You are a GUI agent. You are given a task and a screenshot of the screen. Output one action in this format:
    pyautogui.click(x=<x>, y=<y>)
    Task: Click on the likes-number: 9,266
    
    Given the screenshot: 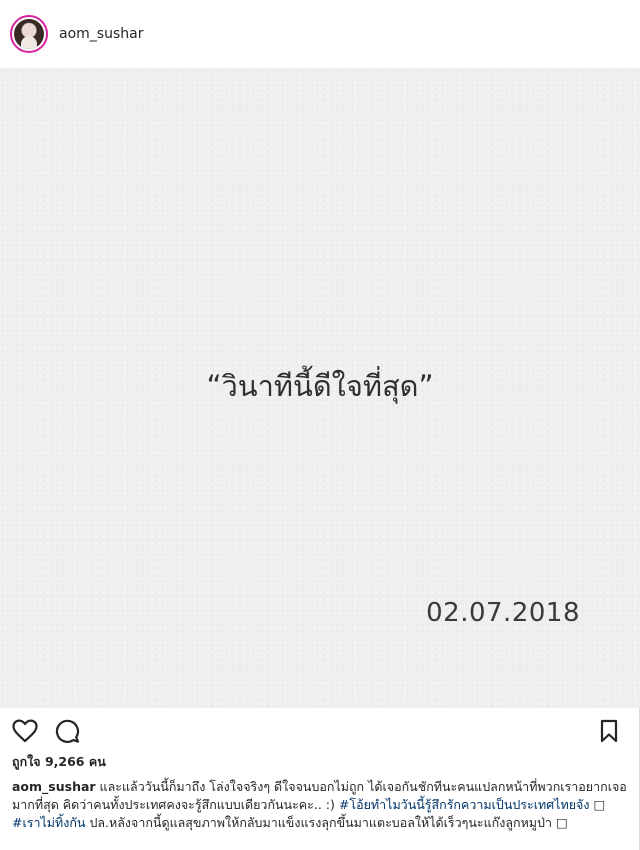 What is the action you would take?
    pyautogui.click(x=64, y=761)
    